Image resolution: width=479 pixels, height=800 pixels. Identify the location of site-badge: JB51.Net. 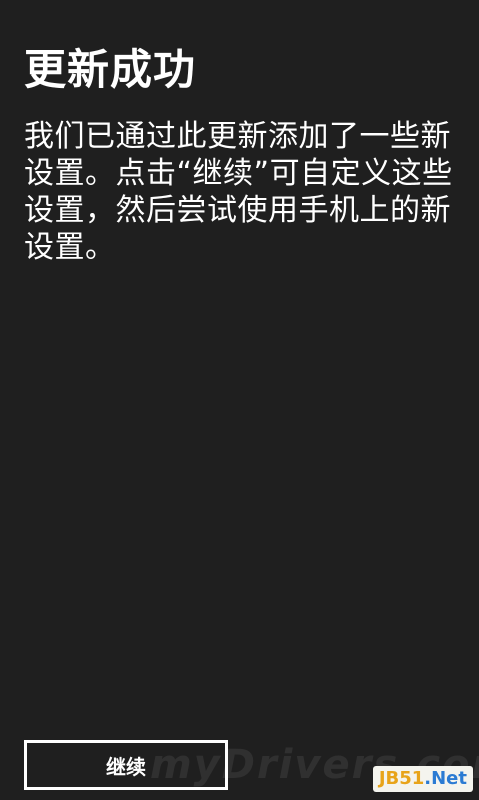
(422, 779).